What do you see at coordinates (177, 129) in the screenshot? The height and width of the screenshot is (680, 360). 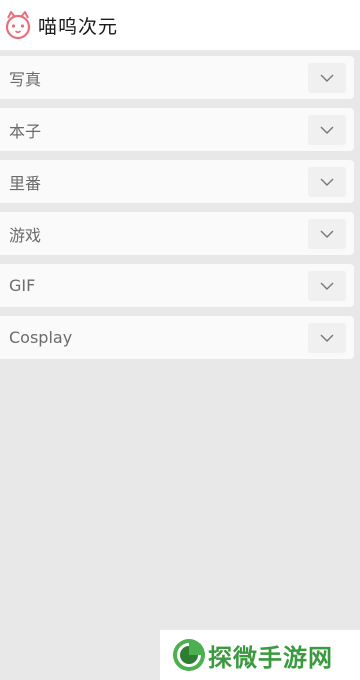 I see `menu-item-books: 本子` at bounding box center [177, 129].